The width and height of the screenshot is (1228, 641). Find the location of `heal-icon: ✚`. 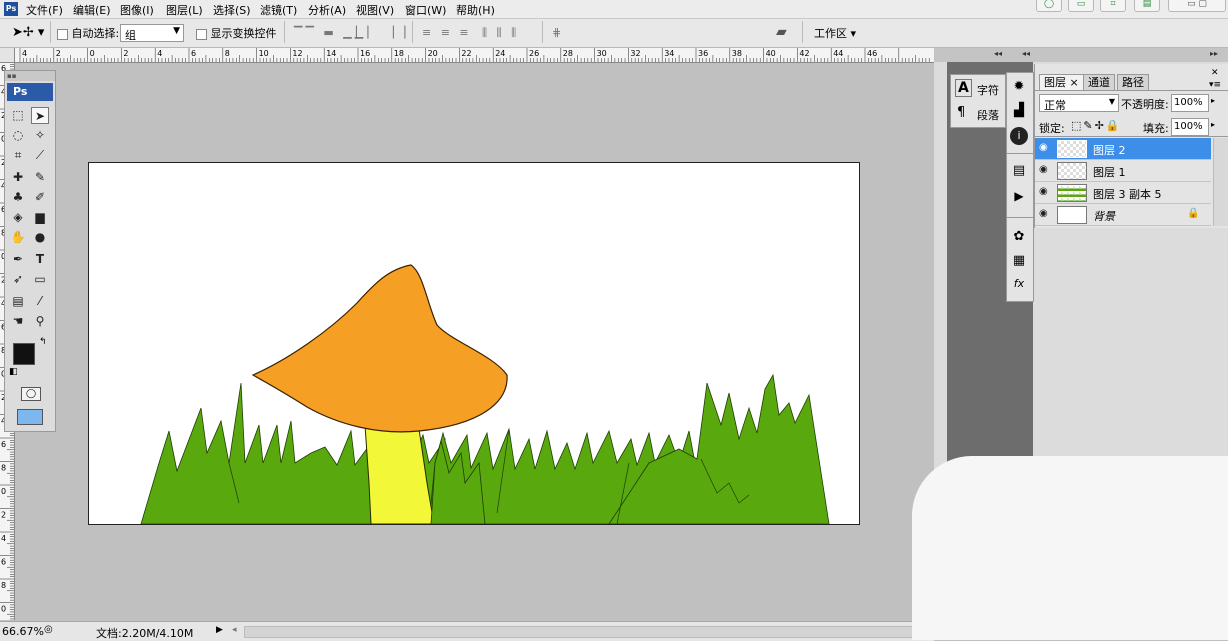

heal-icon: ✚ is located at coordinates (18, 177).